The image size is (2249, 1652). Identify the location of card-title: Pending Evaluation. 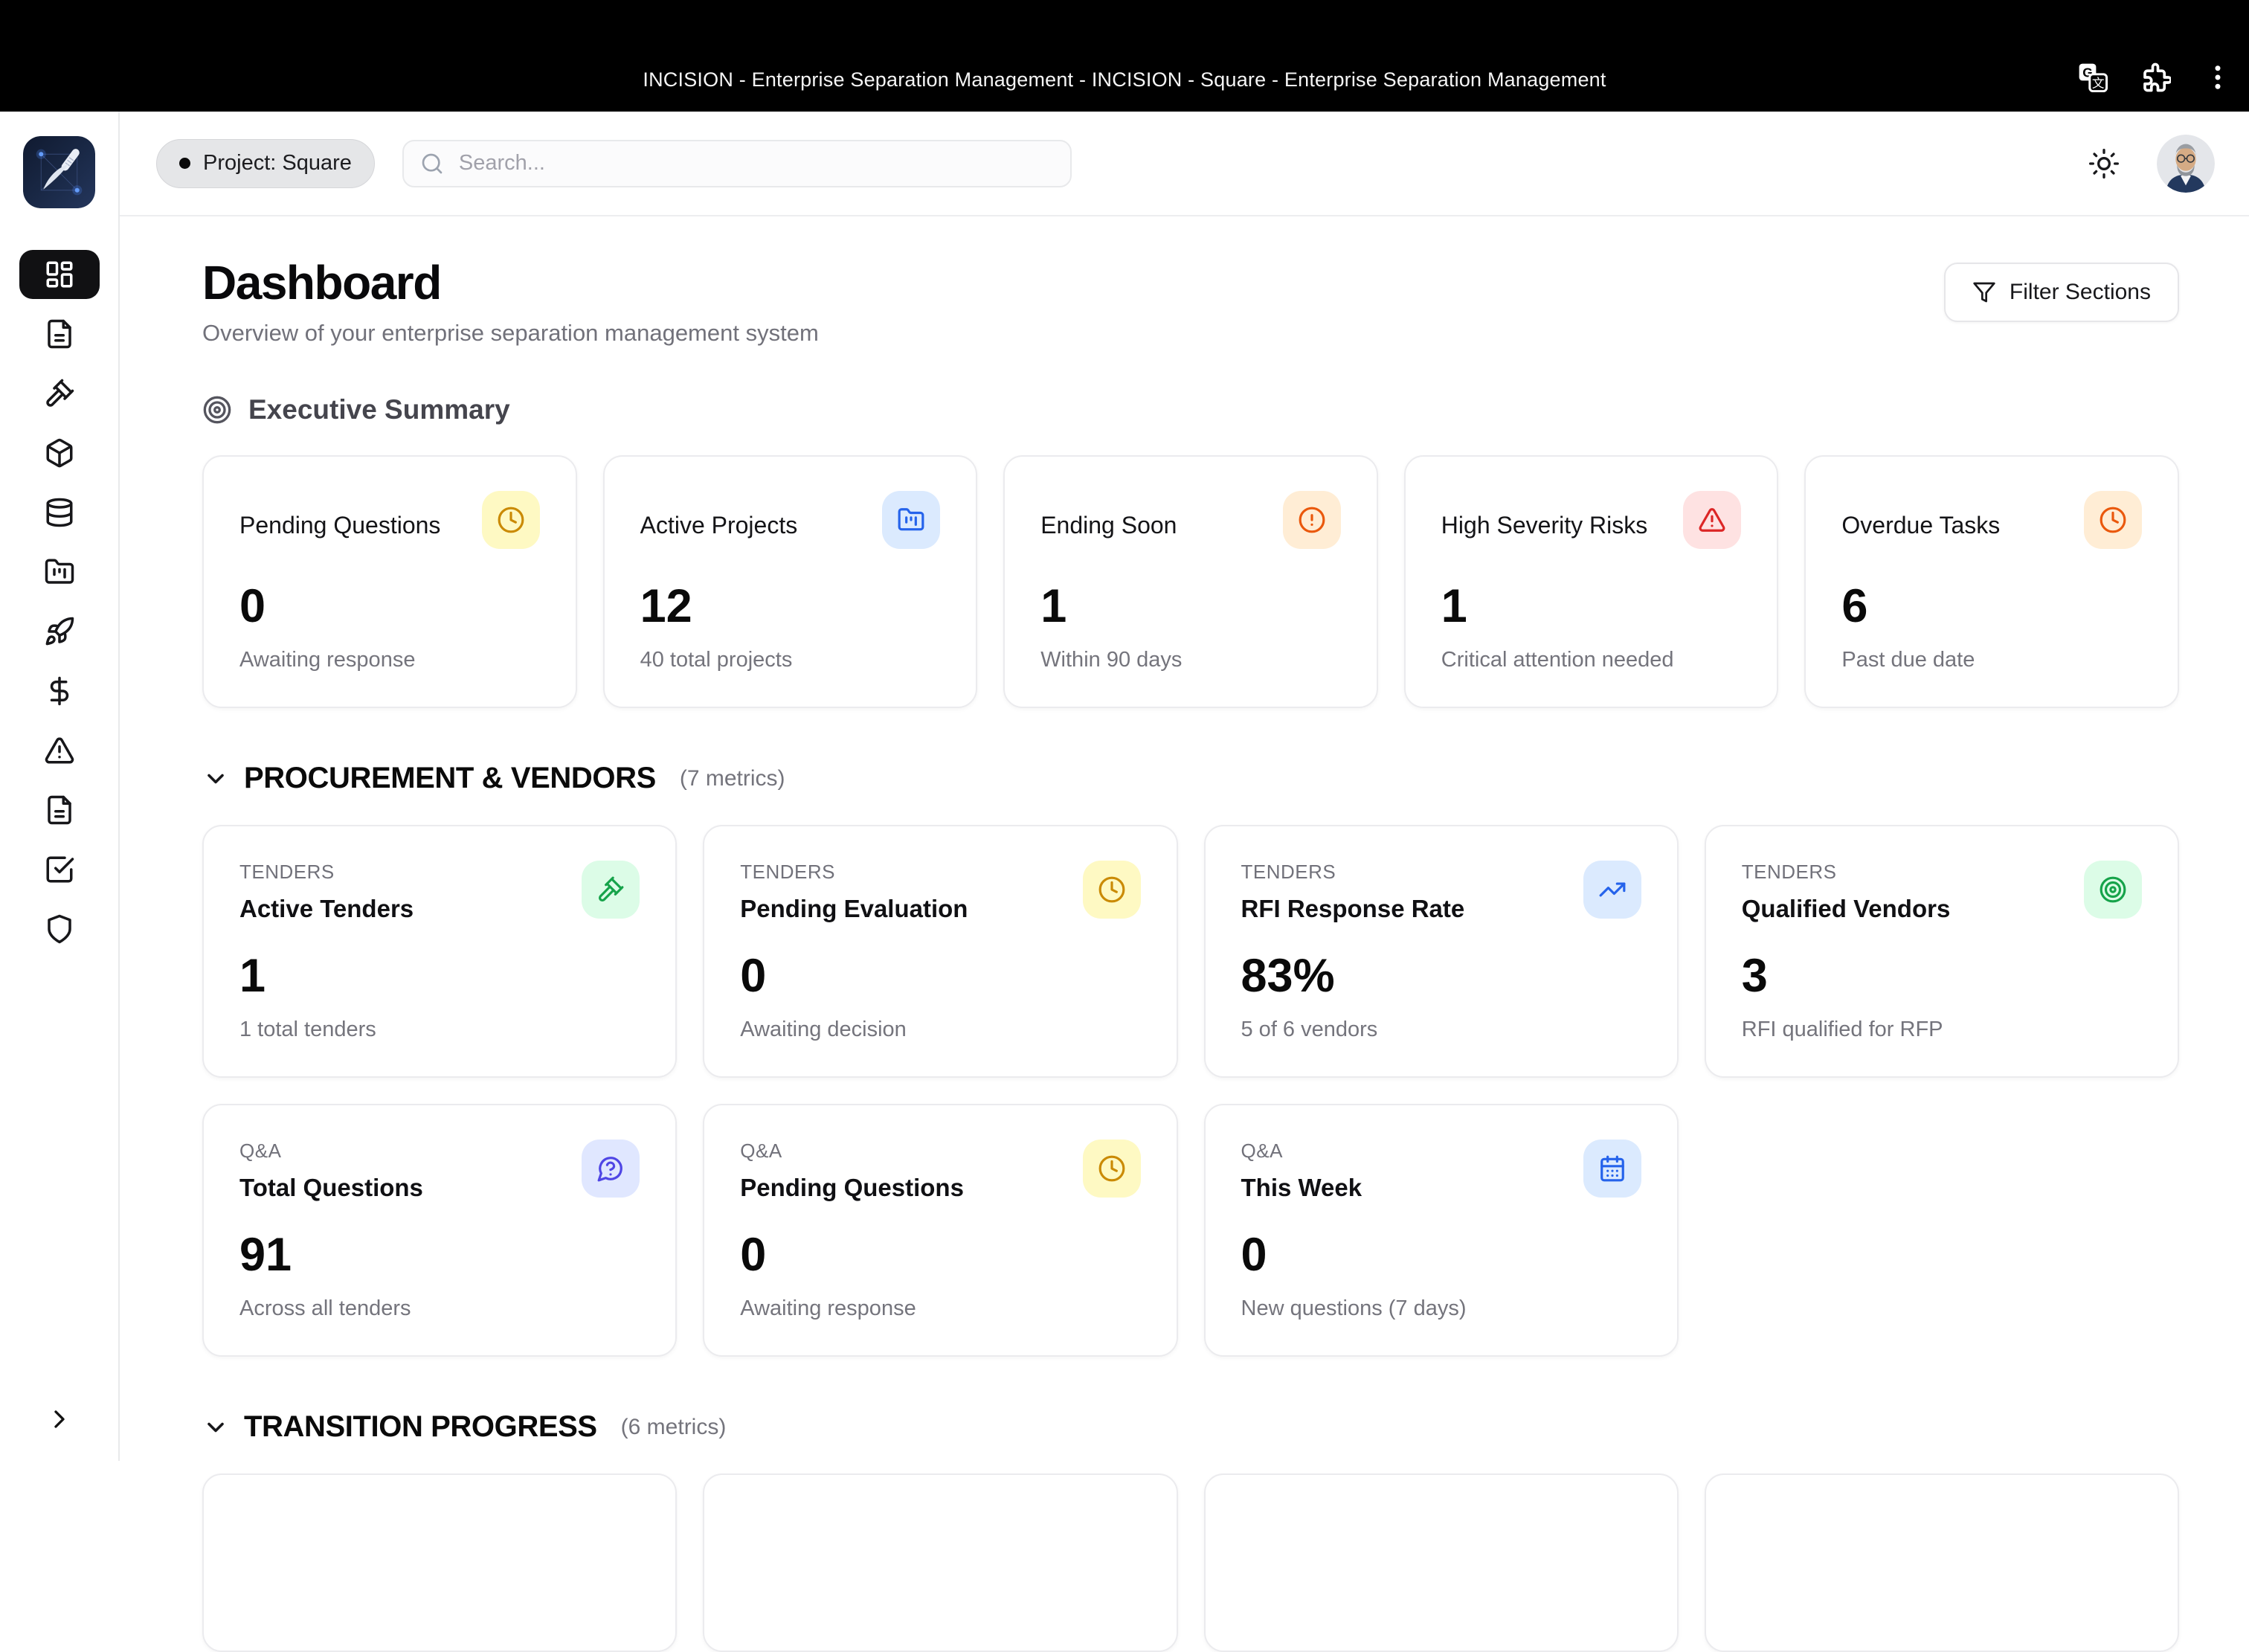
(854, 909).